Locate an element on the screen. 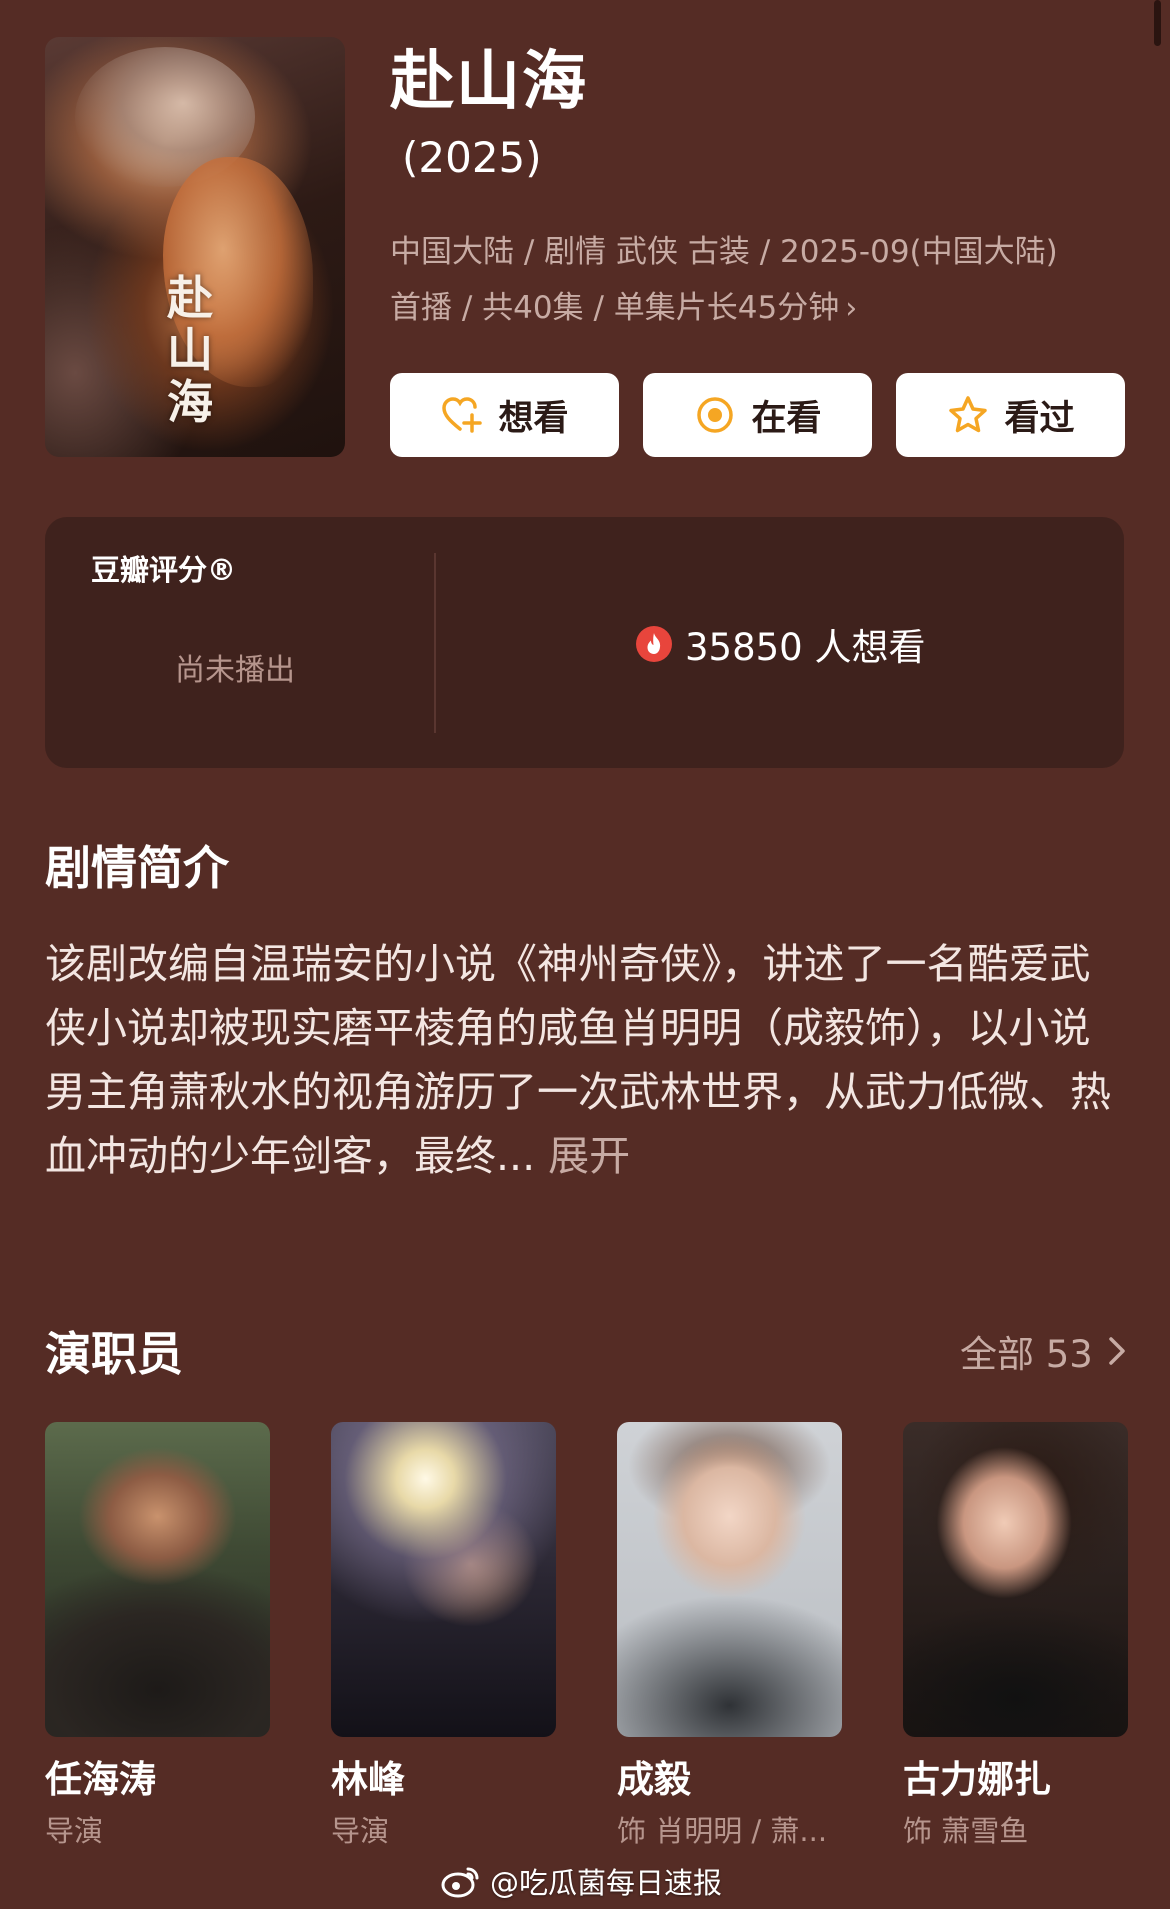 The image size is (1170, 1909). show-year: (2025) is located at coordinates (472, 157).